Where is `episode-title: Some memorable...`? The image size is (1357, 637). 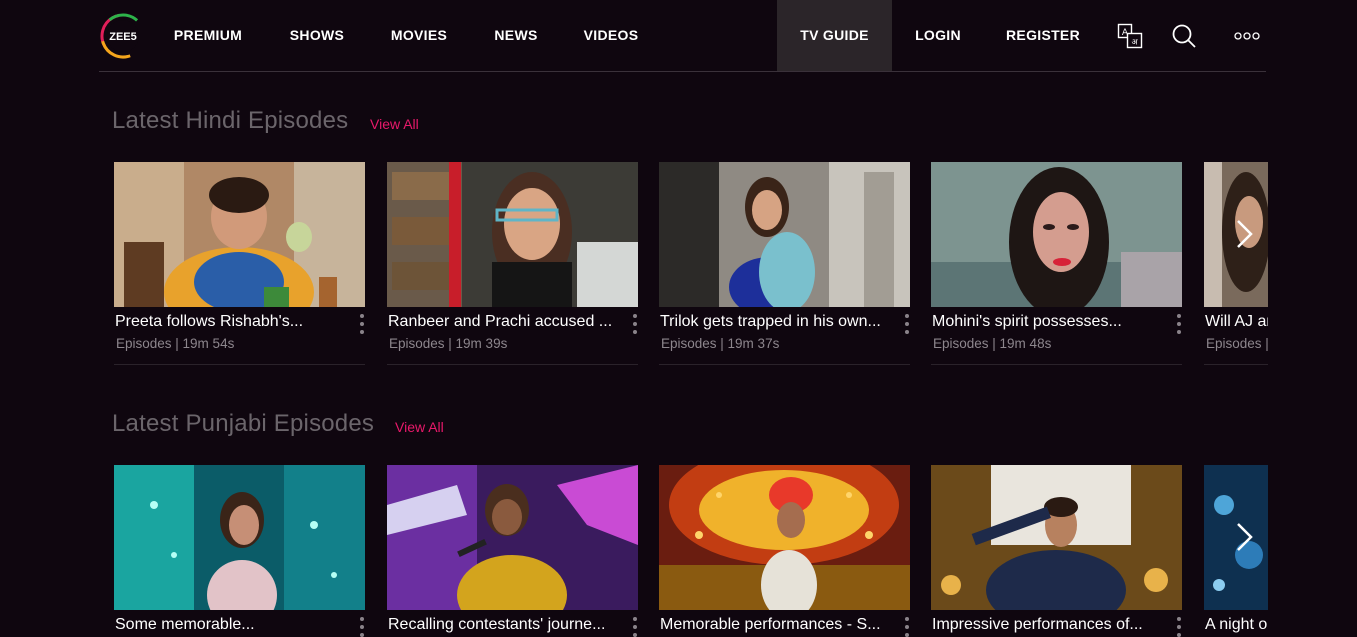
episode-title: Some memorable... is located at coordinates (230, 625).